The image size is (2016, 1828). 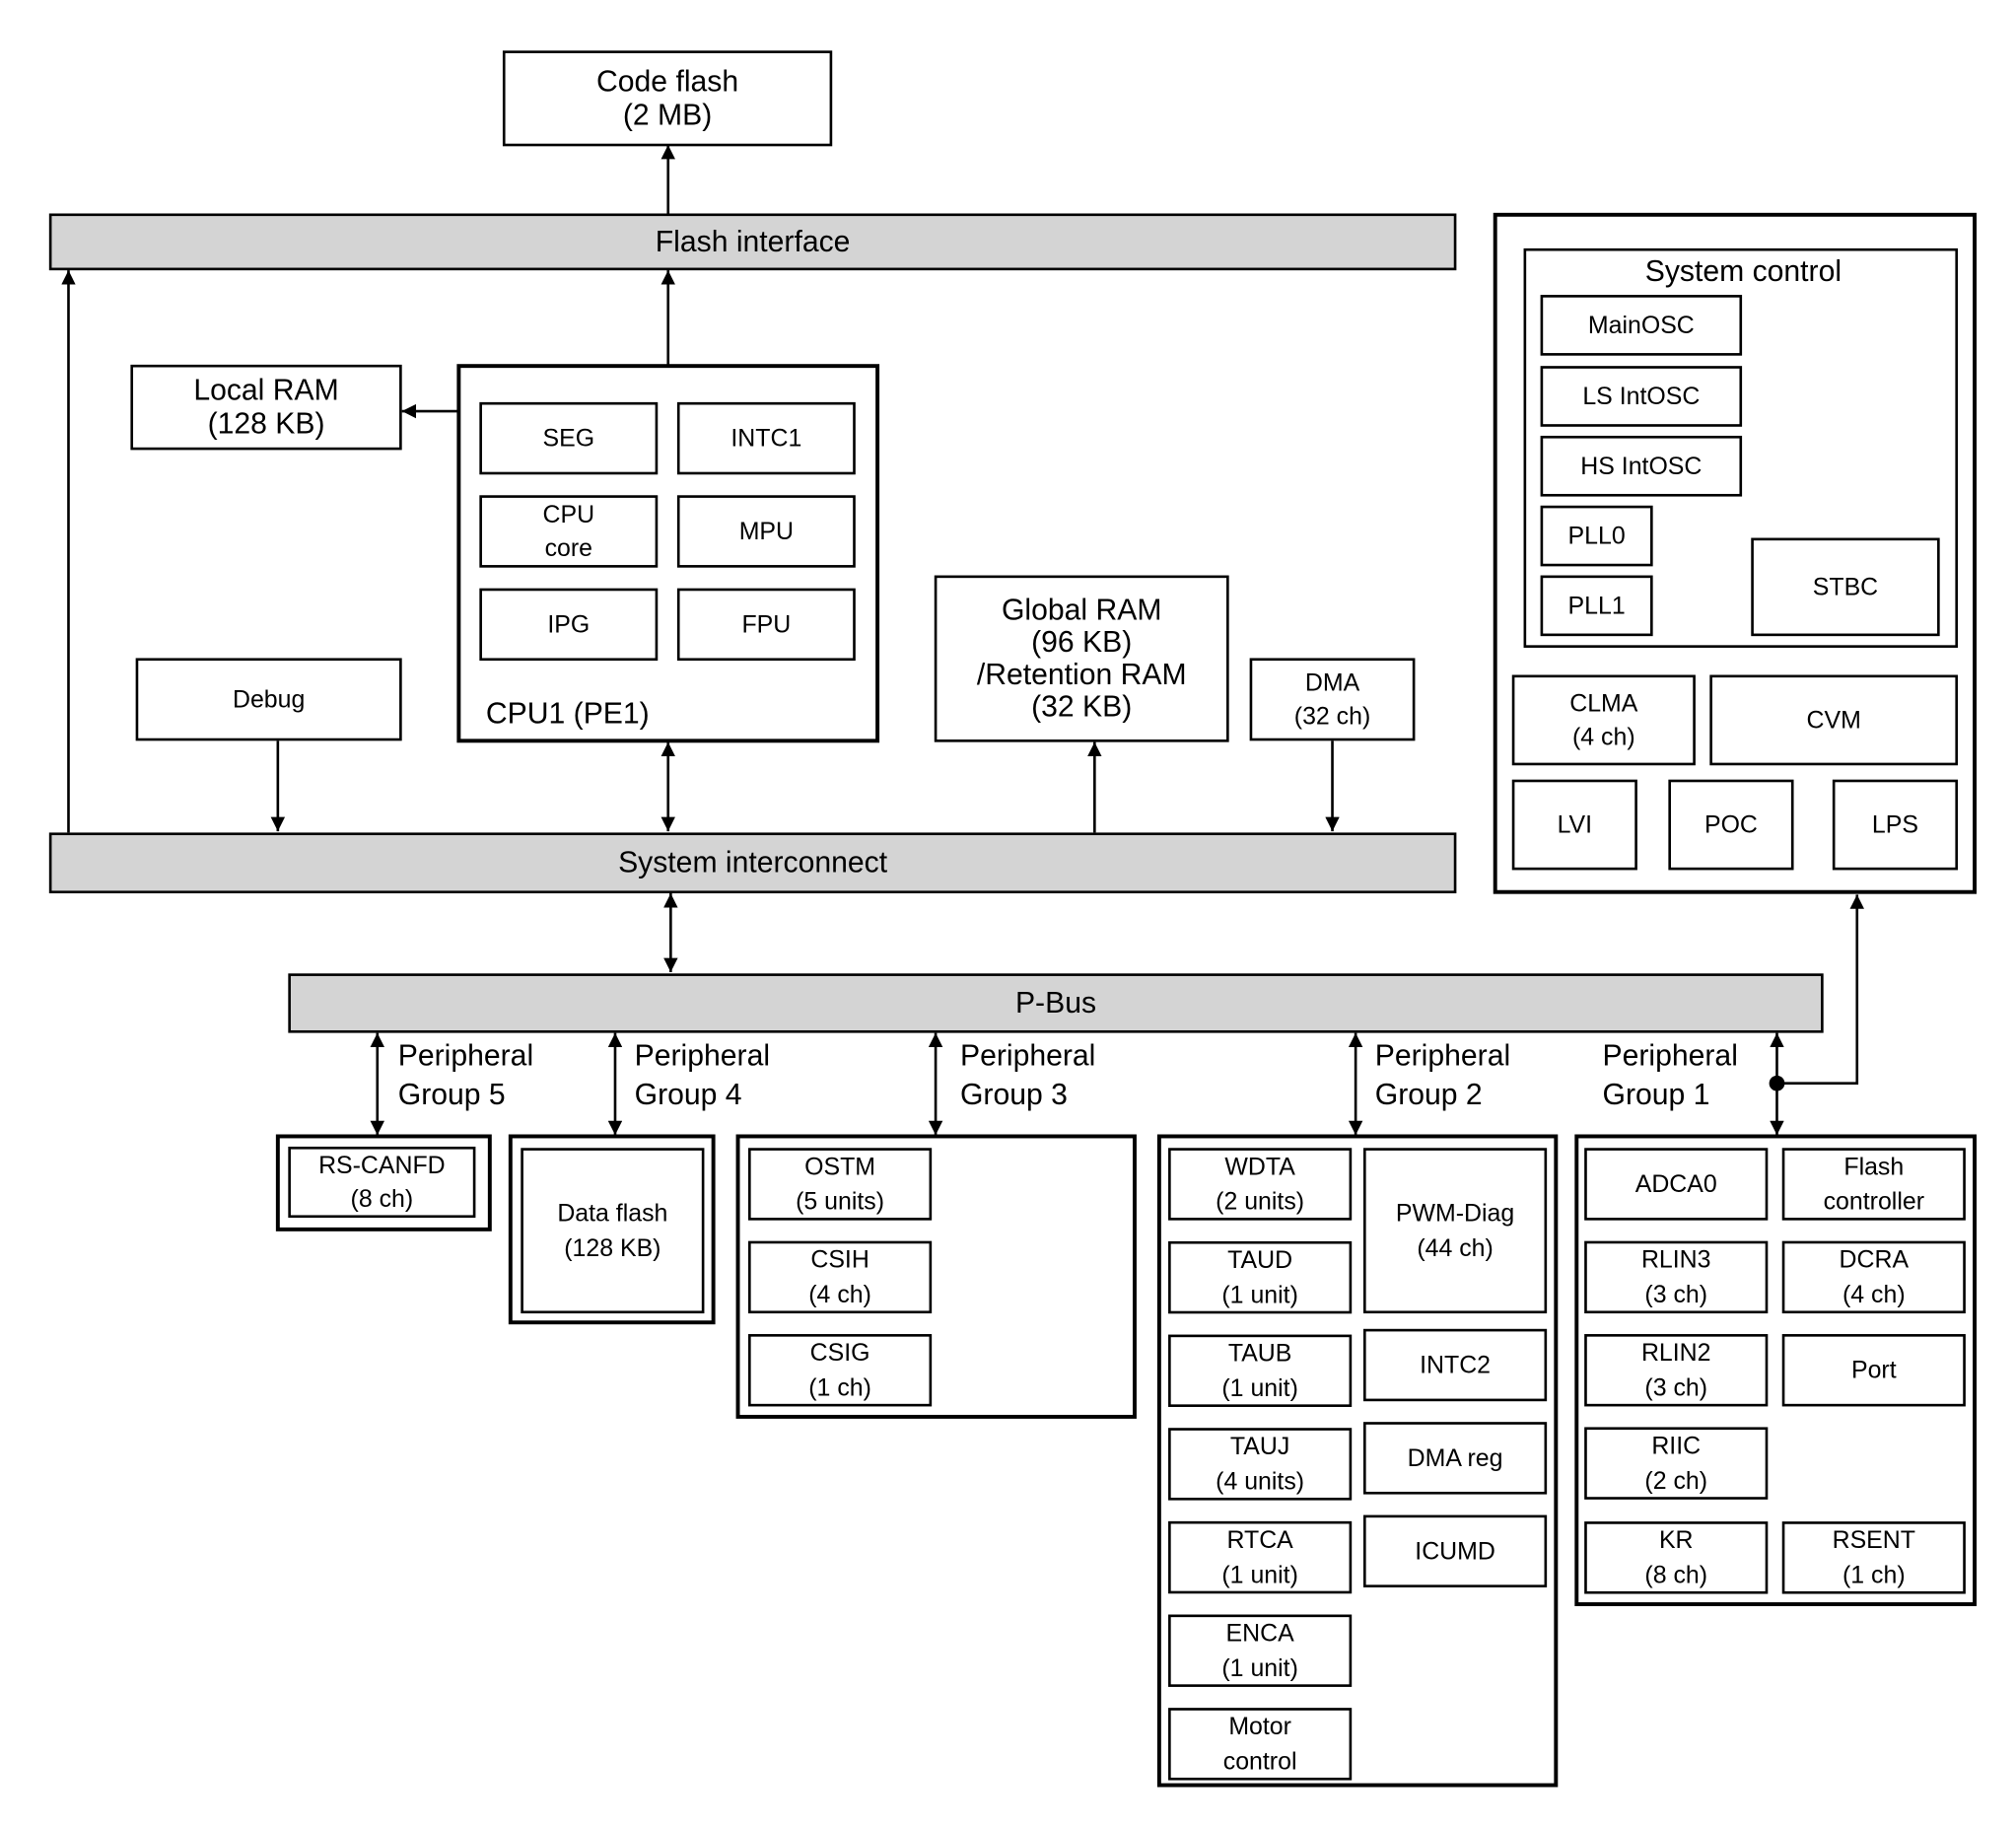 What do you see at coordinates (1055, 1003) in the screenshot?
I see `p-bus-text: P-Bus` at bounding box center [1055, 1003].